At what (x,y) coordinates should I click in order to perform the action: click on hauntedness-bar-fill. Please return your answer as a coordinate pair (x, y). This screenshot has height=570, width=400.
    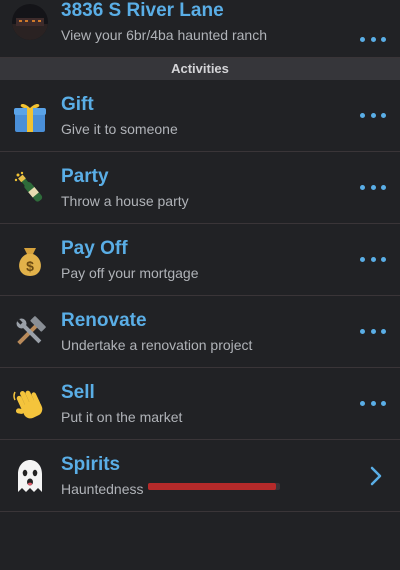
    Looking at the image, I should click on (212, 486).